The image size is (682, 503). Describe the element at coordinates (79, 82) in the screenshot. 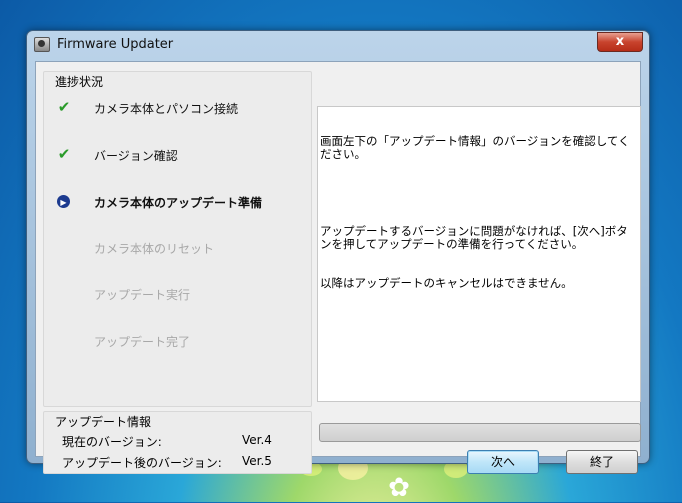

I see `progress-heading: 進捗状況` at that location.